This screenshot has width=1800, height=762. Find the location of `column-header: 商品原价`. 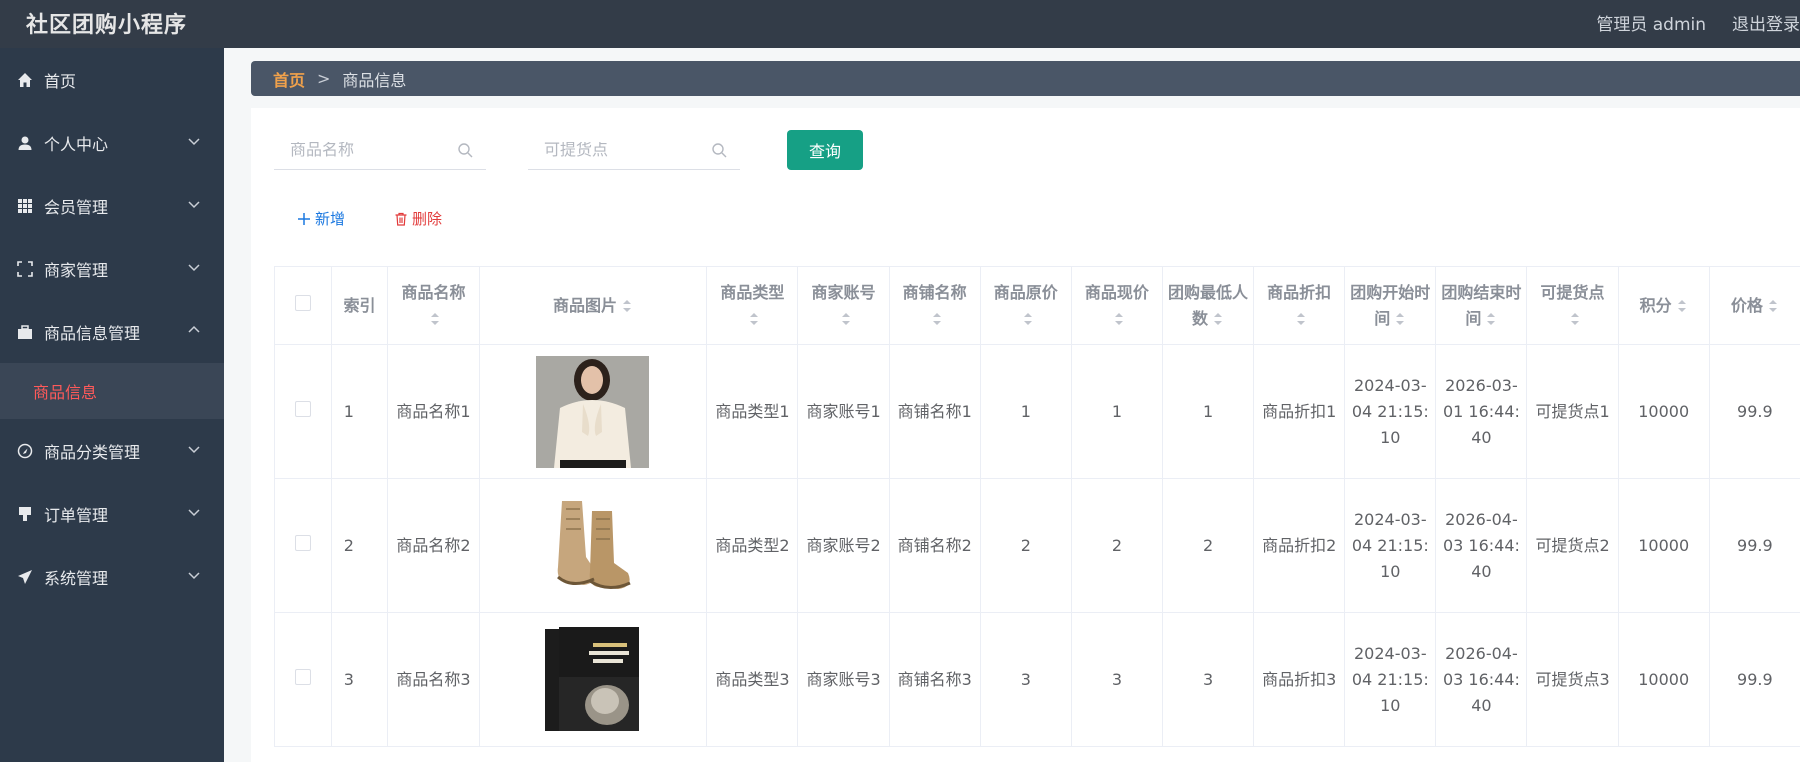

column-header: 商品原价 is located at coordinates (1025, 305).